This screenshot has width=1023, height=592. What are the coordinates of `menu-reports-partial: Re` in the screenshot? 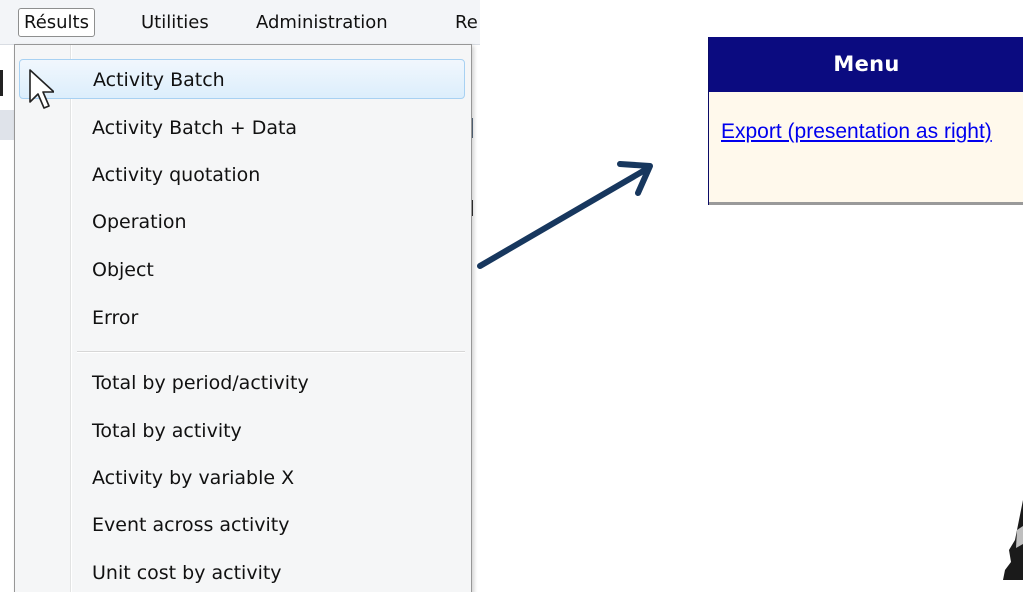 It's located at (466, 22).